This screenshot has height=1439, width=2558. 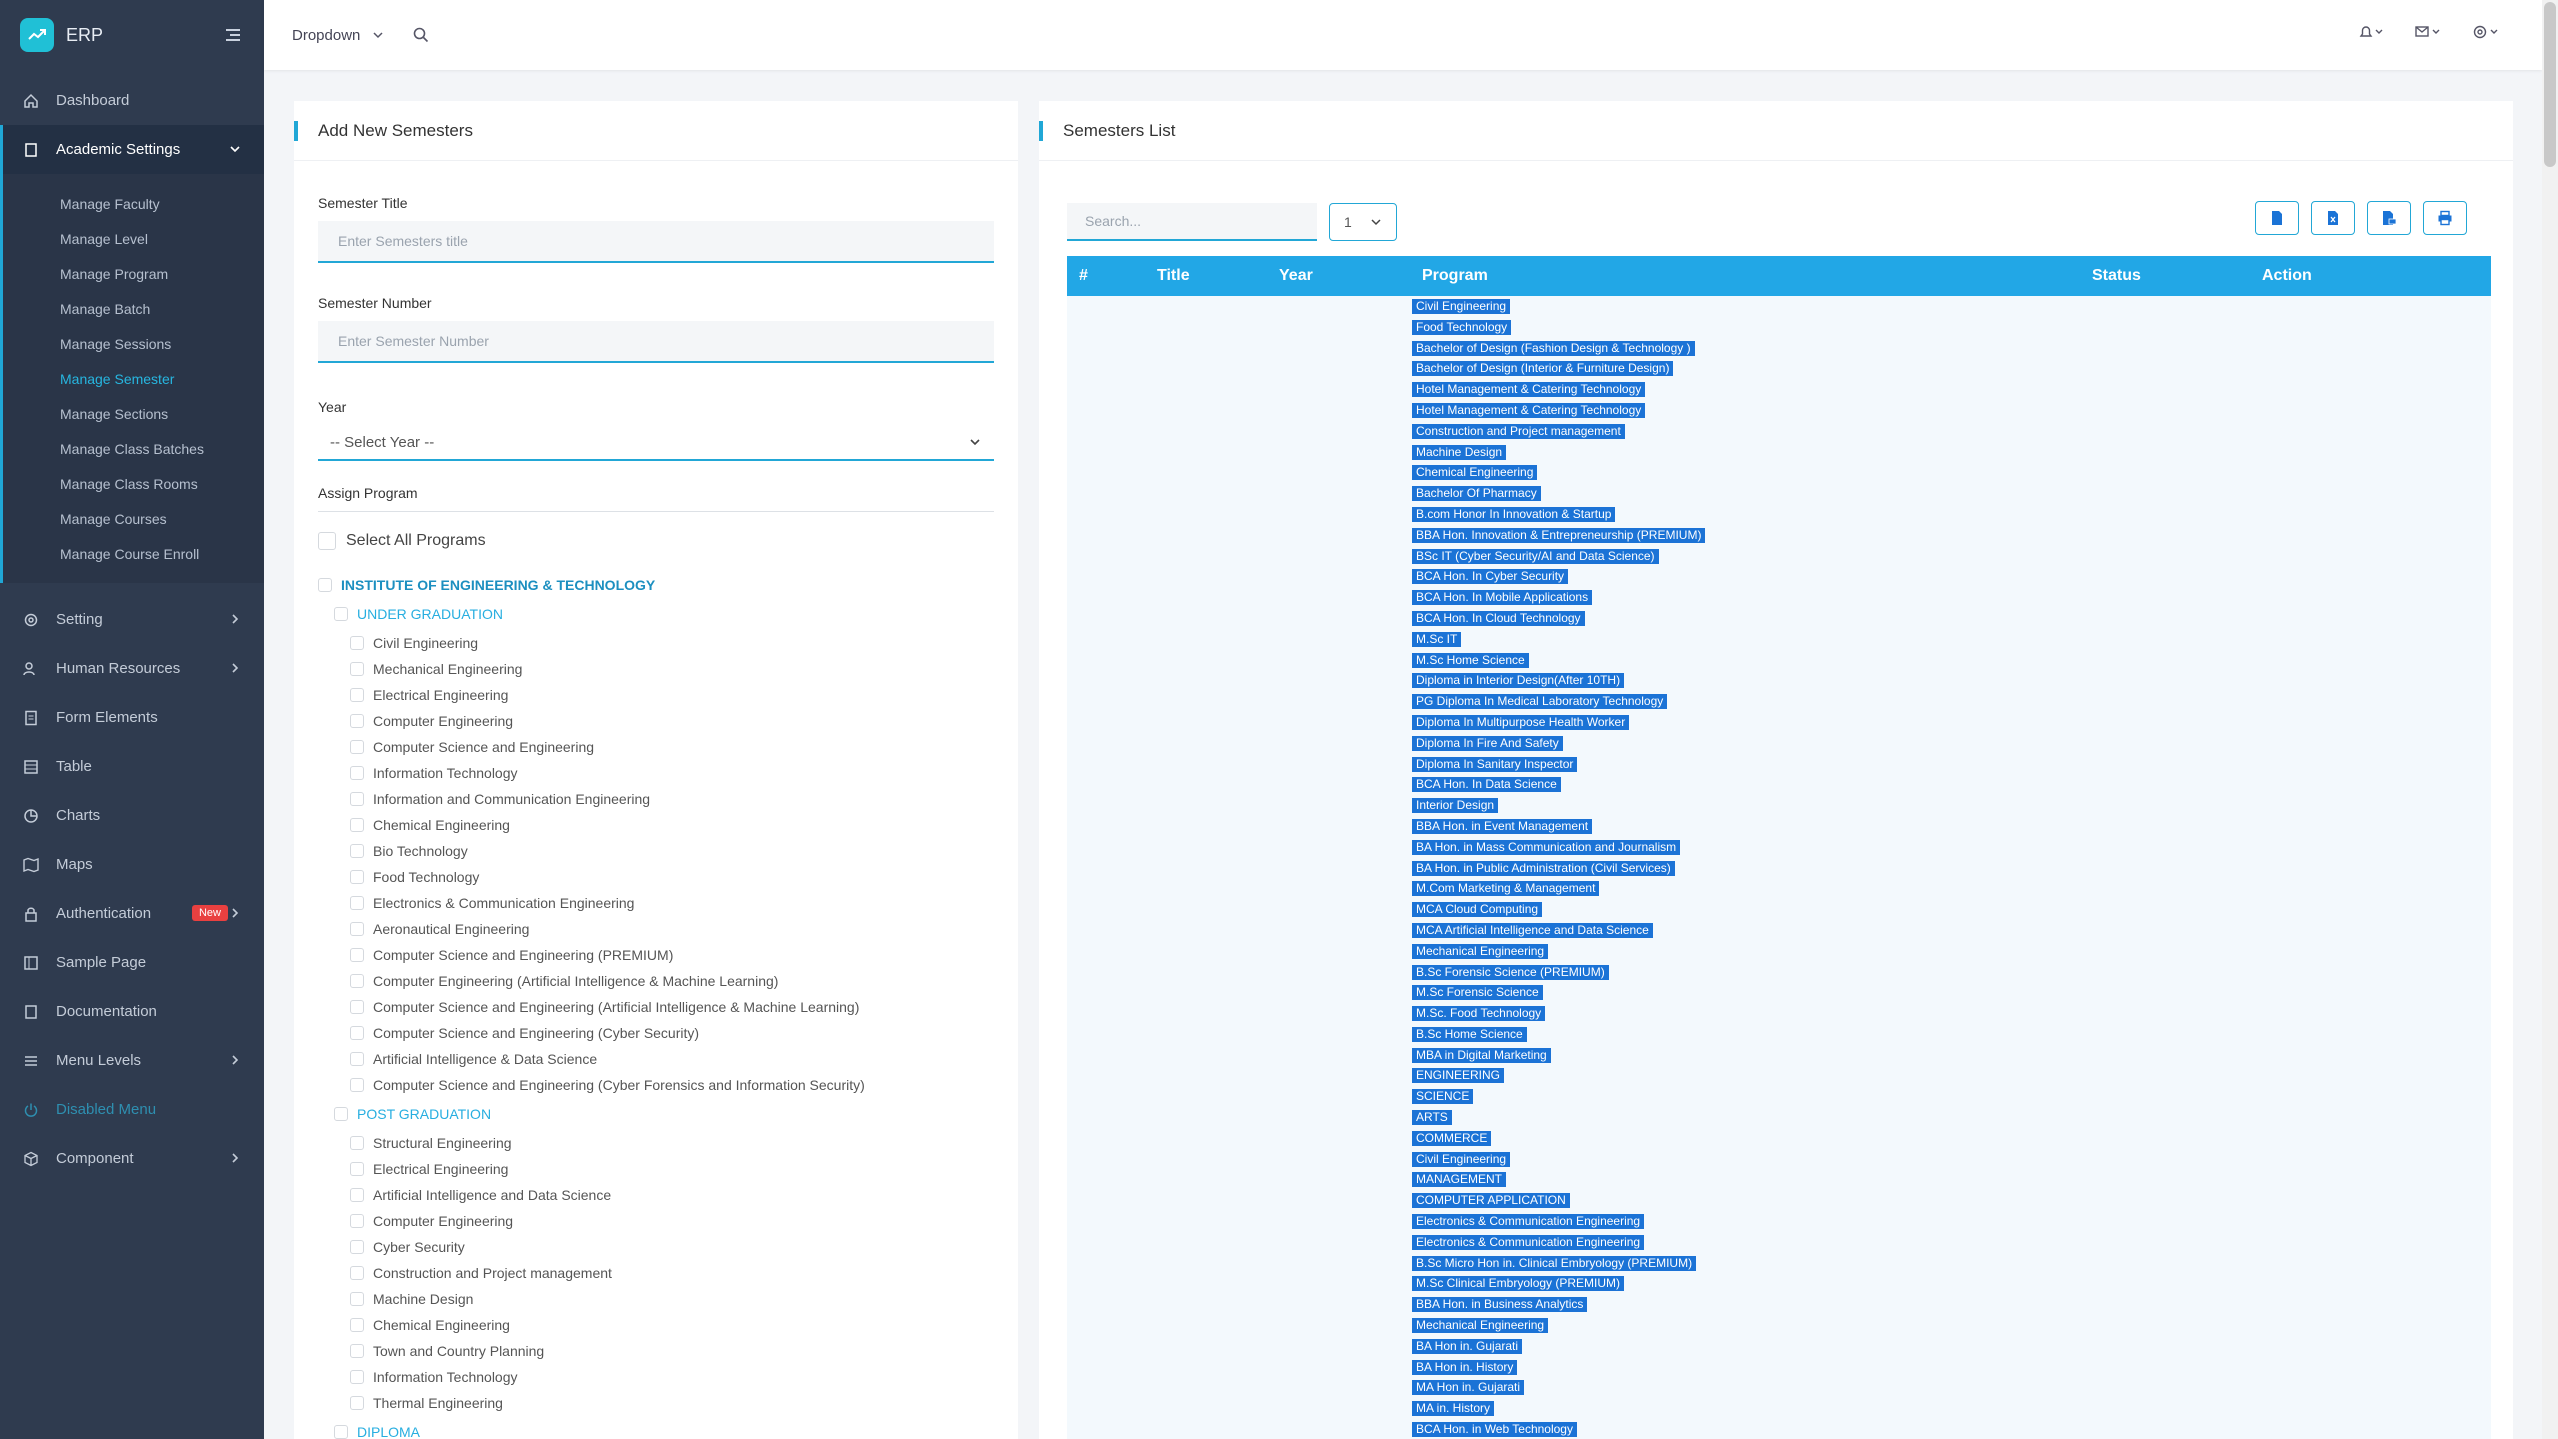 What do you see at coordinates (656, 242) in the screenshot?
I see `semester-title-input: Enter Semesters title` at bounding box center [656, 242].